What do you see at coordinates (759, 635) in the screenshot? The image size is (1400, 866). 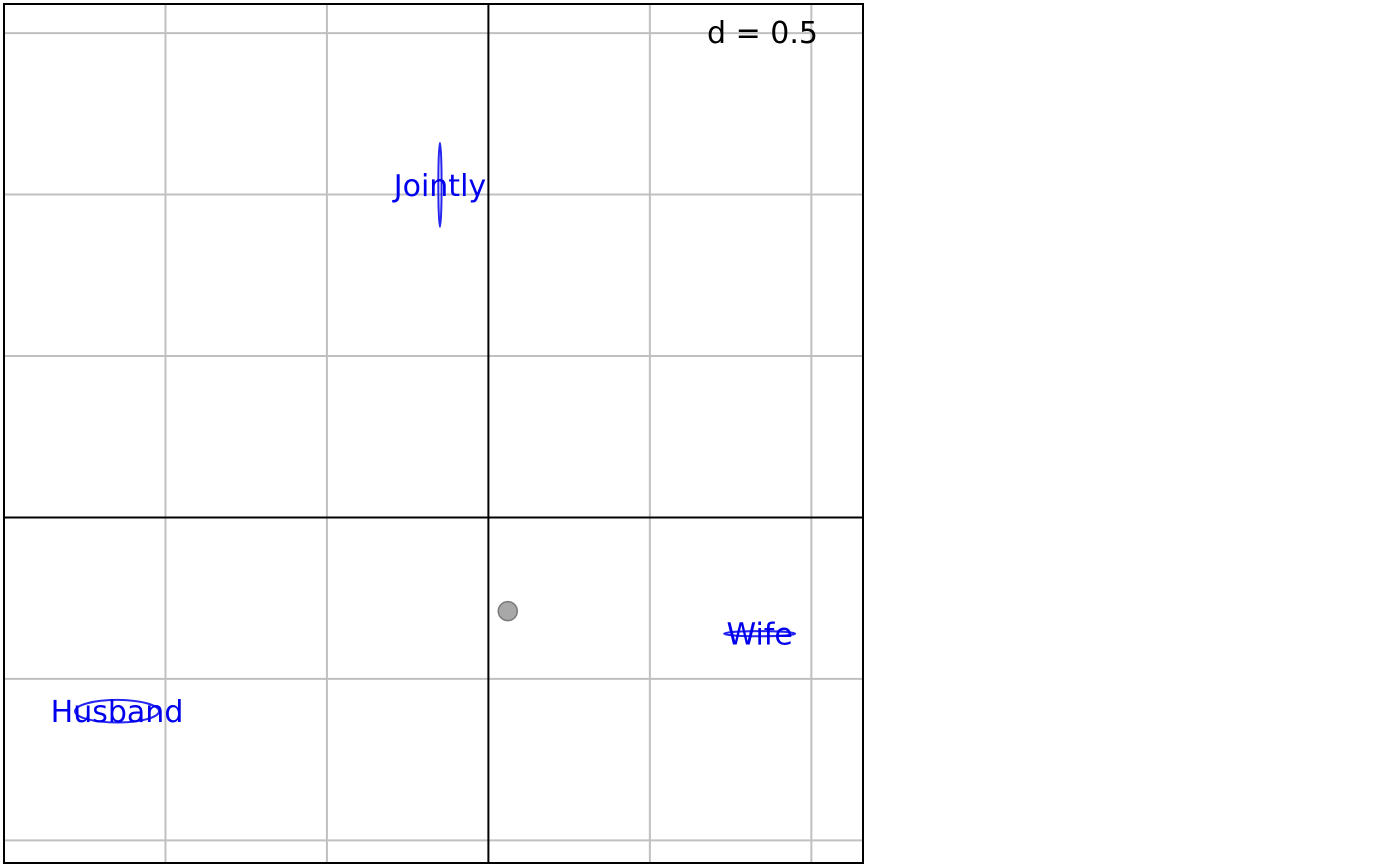 I see `point-label-wife: Wife` at bounding box center [759, 635].